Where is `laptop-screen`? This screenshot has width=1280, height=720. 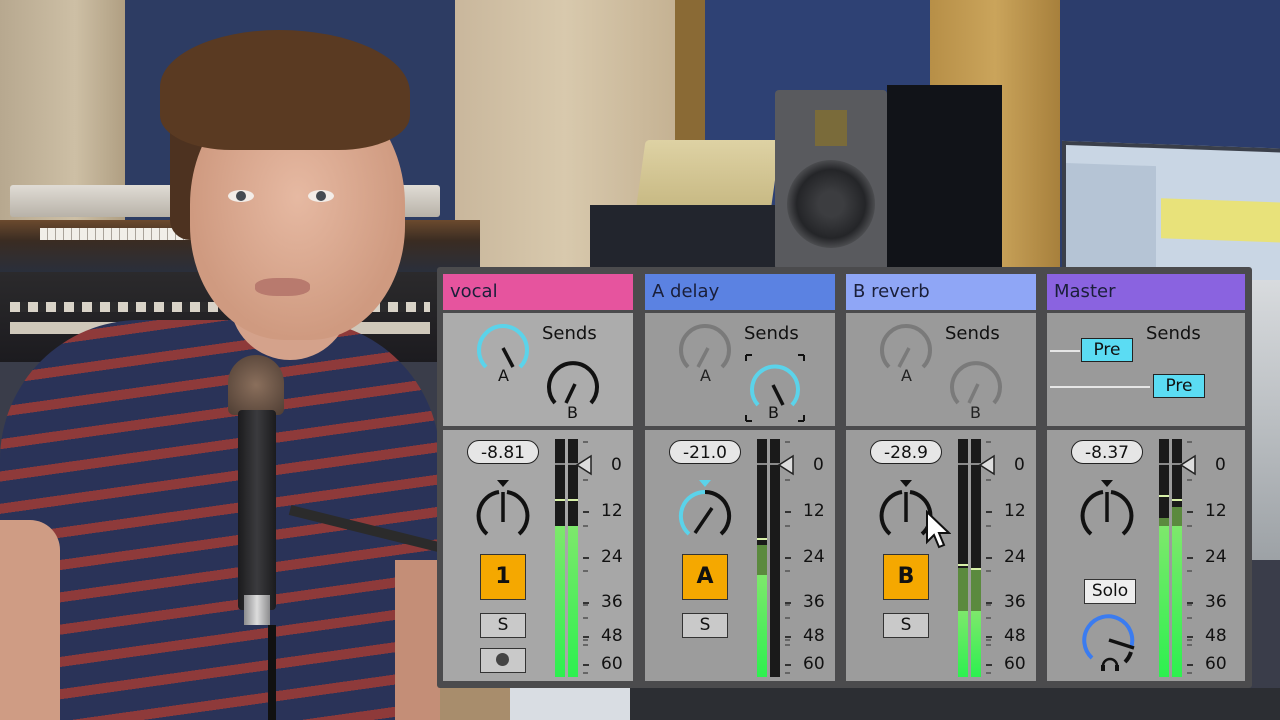 laptop-screen is located at coordinates (1171, 214).